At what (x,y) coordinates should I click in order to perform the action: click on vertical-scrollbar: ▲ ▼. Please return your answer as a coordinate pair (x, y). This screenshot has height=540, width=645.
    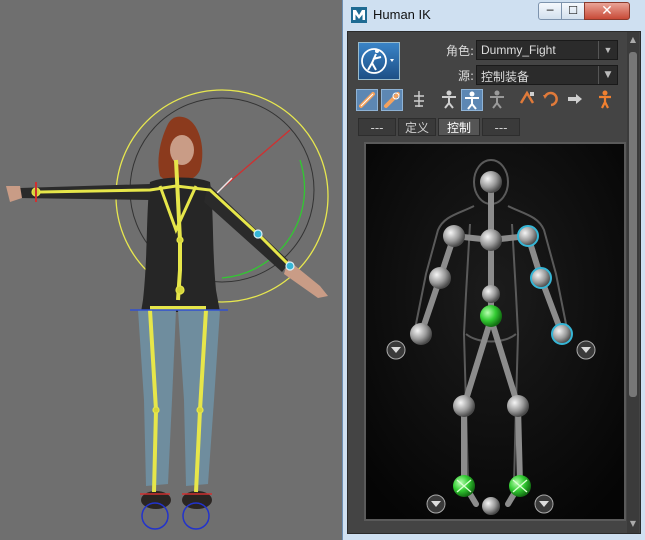
    Looking at the image, I should click on (633, 282).